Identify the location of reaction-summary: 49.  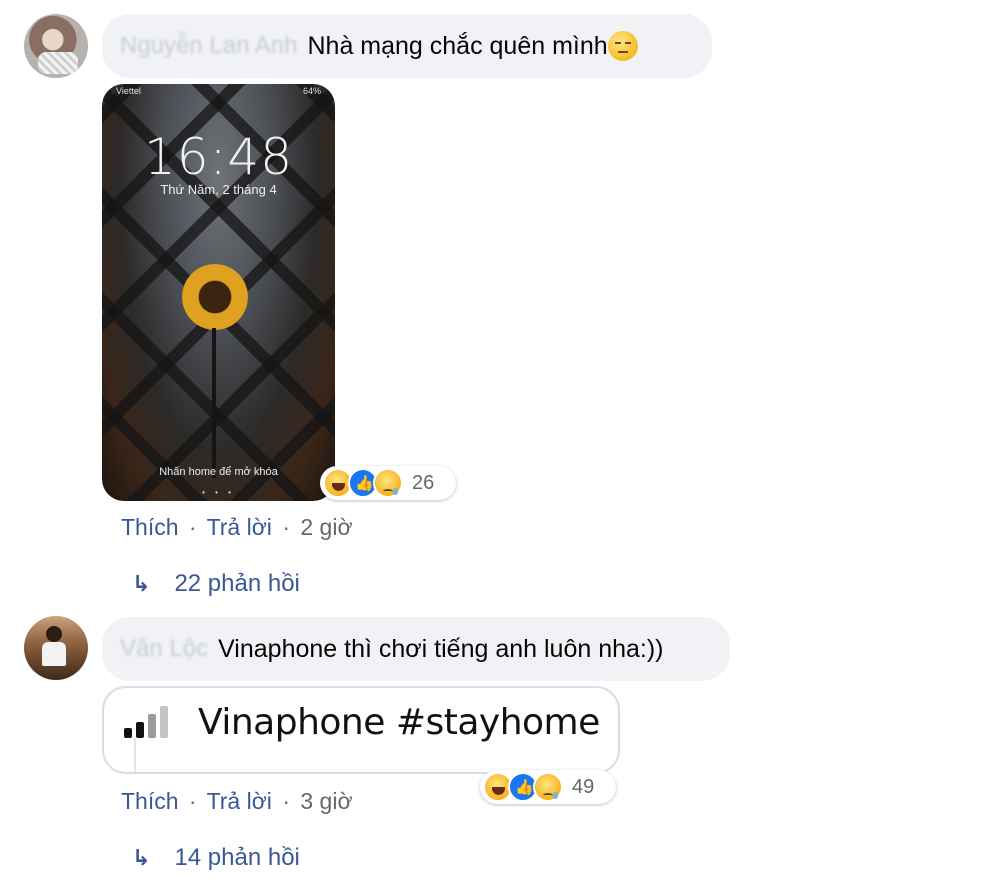
(548, 787).